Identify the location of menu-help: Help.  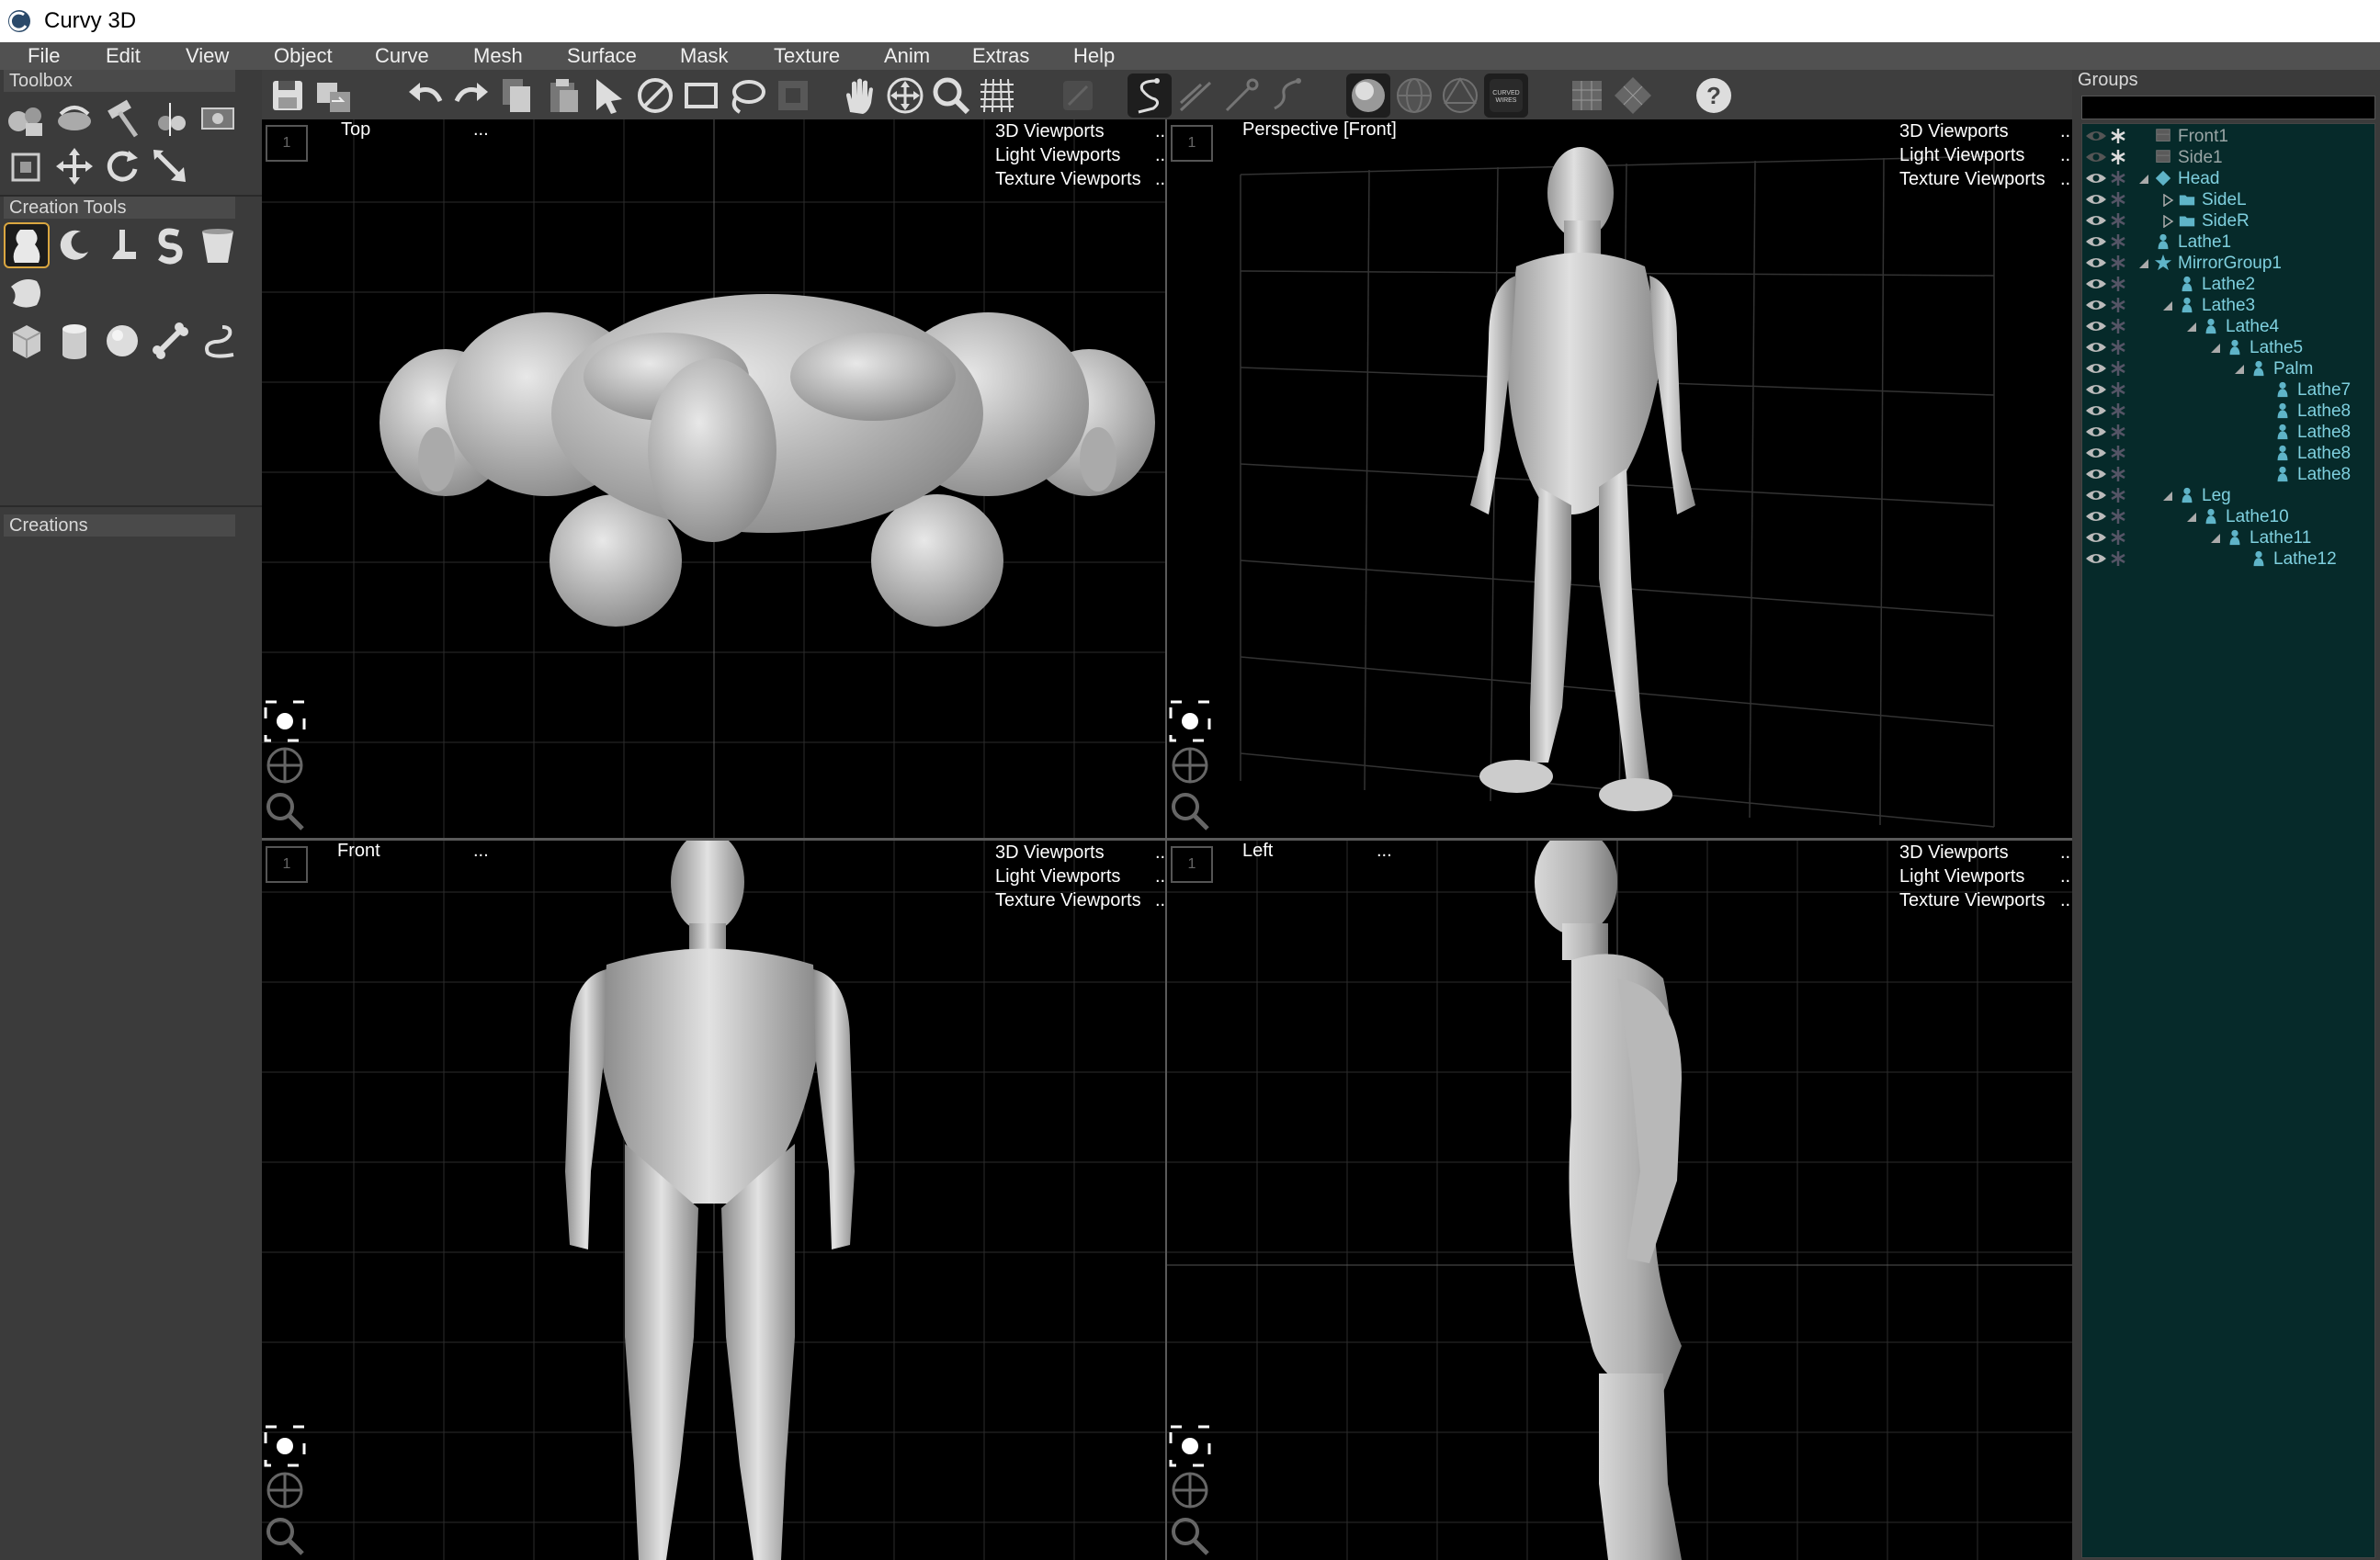
(1094, 56).